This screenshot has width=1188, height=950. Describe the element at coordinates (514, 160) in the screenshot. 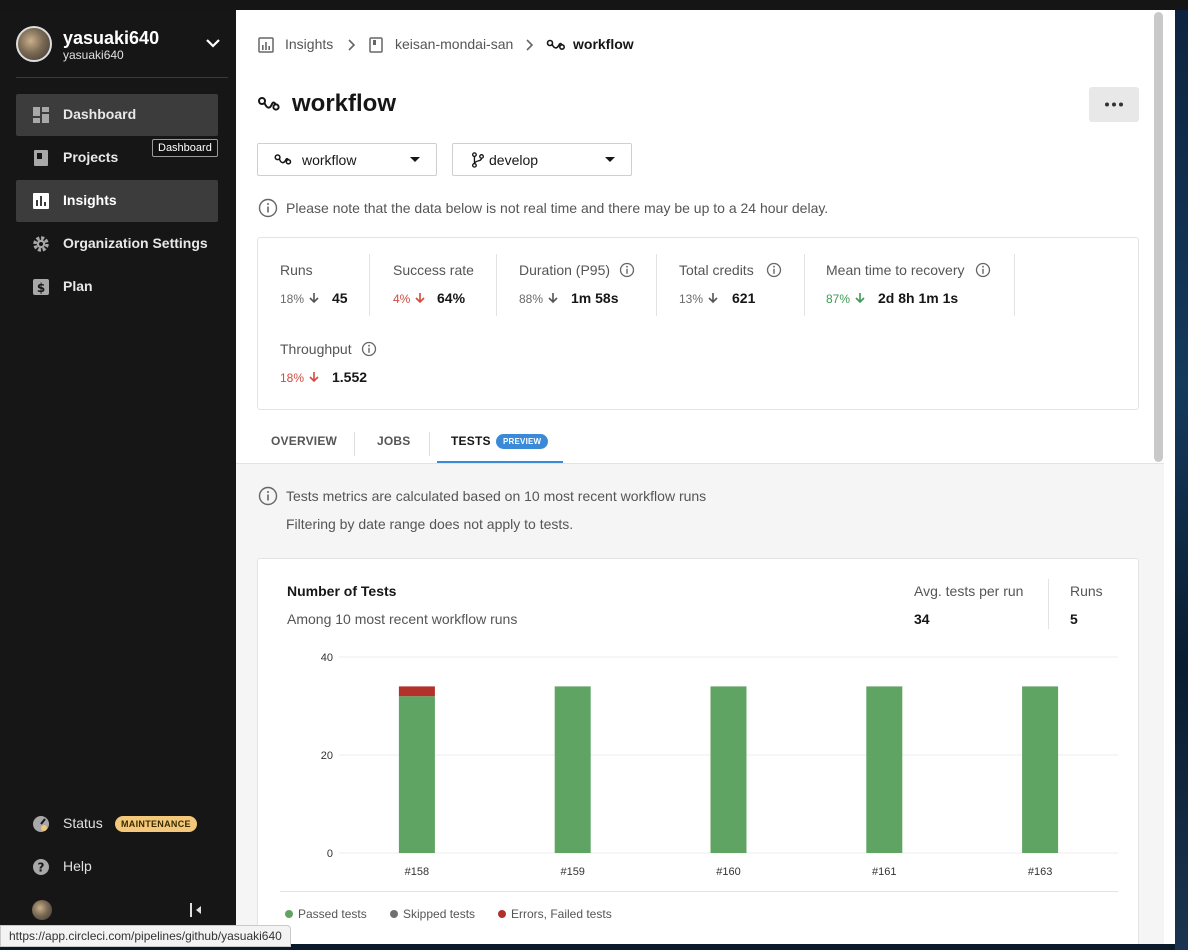

I see `branch-select-value: develop` at that location.